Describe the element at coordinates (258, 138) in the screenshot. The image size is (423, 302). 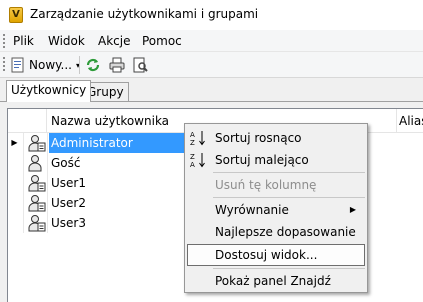
I see `menu-item-label: Sortuj rosnąco` at that location.